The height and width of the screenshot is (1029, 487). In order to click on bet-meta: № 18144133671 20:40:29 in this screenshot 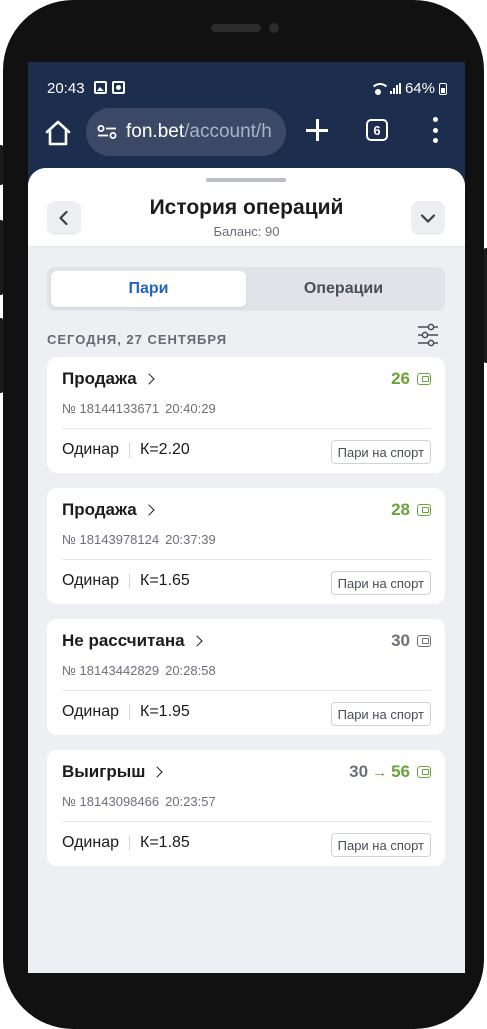, I will do `click(139, 408)`.